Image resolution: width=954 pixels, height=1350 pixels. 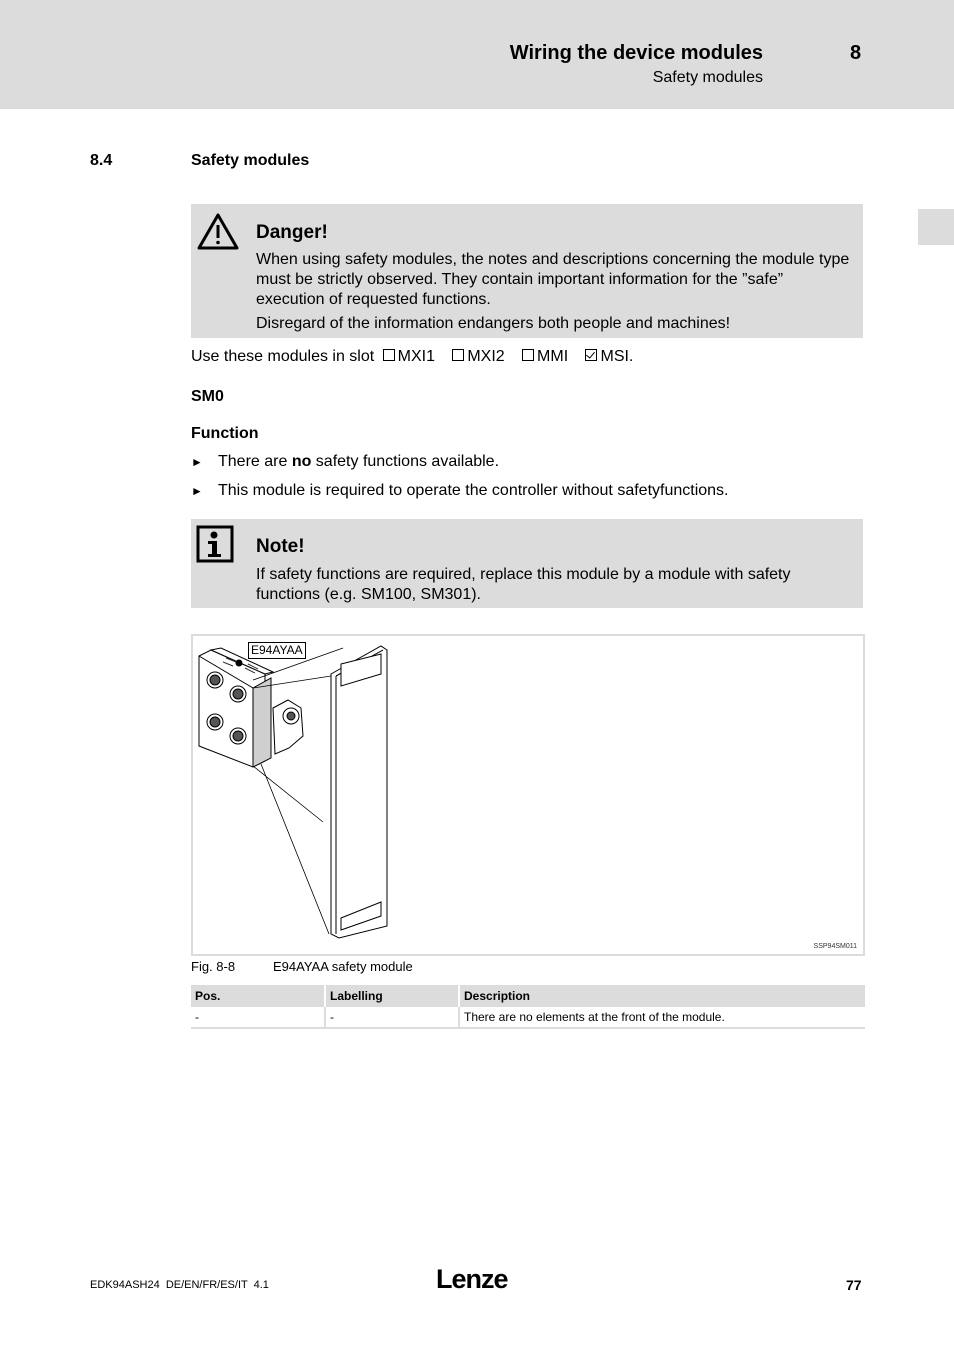 I want to click on page-number: 77, so click(x=854, y=1285).